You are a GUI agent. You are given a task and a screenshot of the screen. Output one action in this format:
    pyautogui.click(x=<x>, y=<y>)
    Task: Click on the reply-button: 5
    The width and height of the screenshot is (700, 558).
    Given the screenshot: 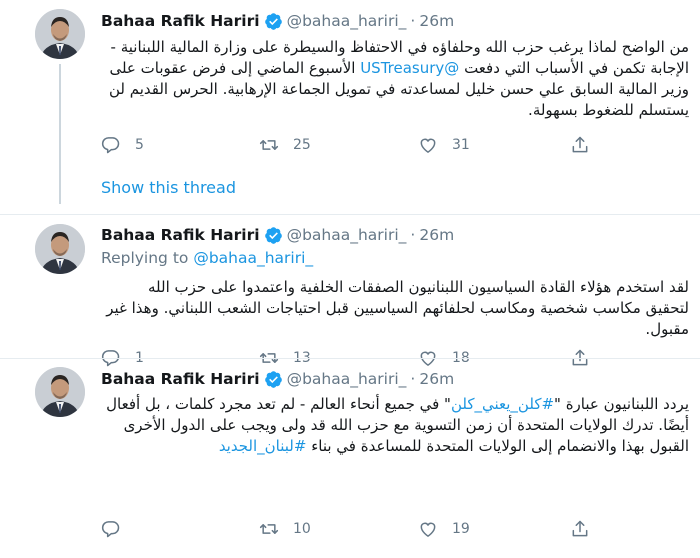 What is the action you would take?
    pyautogui.click(x=122, y=145)
    